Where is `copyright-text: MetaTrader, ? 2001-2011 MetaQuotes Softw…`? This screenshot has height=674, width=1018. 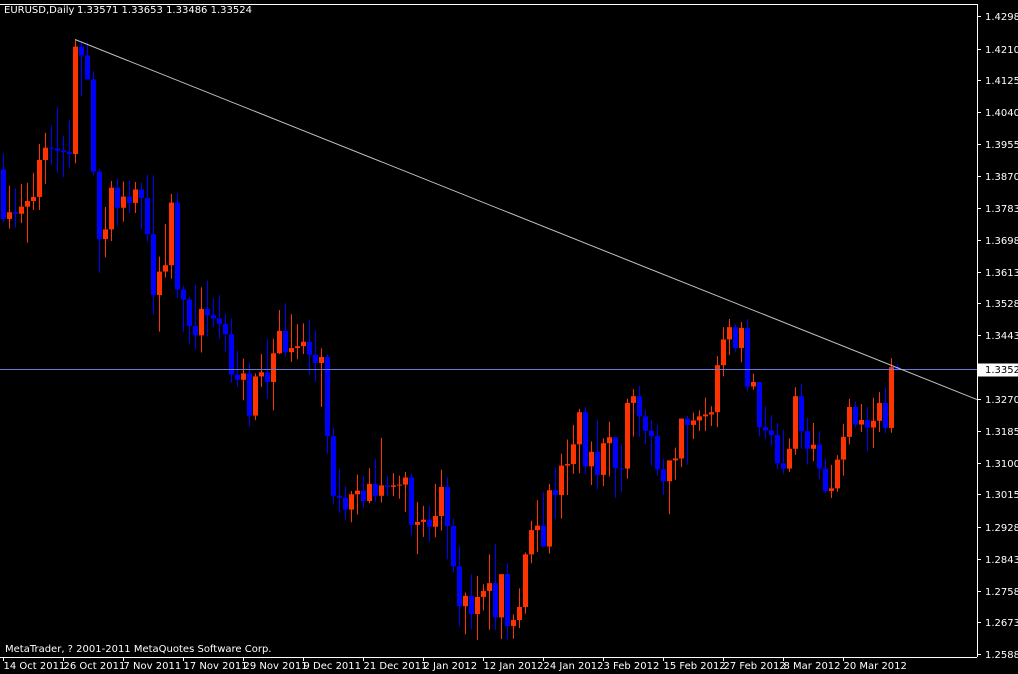 copyright-text: MetaTrader, ? 2001-2011 MetaQuotes Softw… is located at coordinates (138, 649).